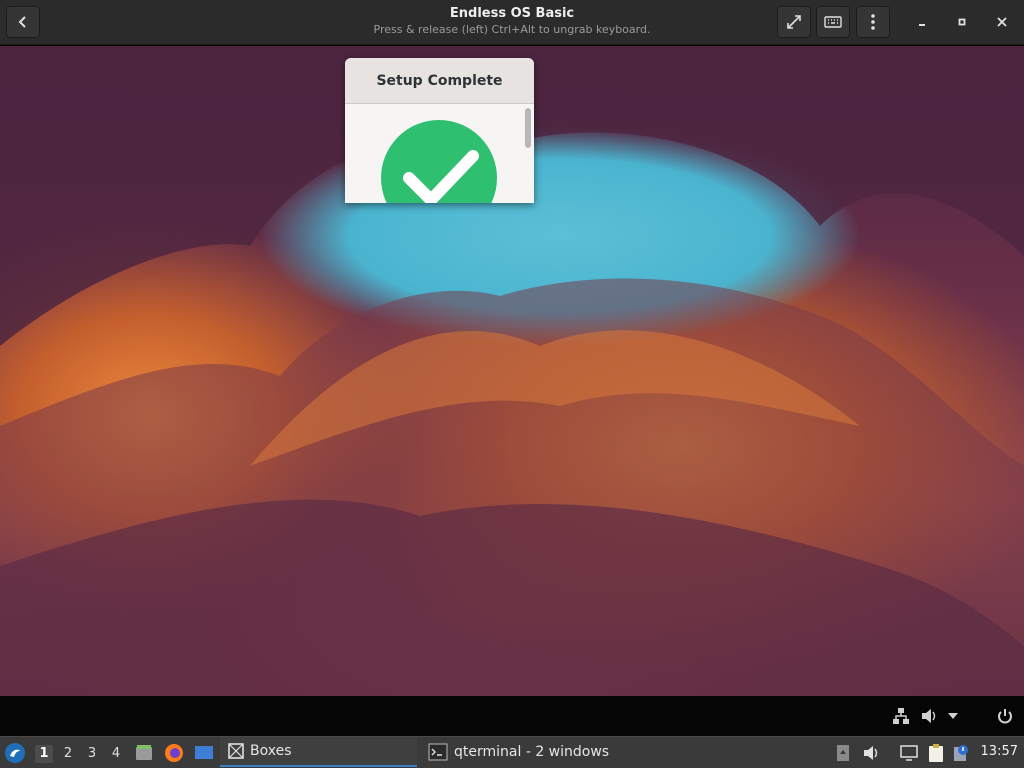 This screenshot has height=768, width=1024. I want to click on task-qterminal-label: qterminal - 2 windows, so click(532, 752).